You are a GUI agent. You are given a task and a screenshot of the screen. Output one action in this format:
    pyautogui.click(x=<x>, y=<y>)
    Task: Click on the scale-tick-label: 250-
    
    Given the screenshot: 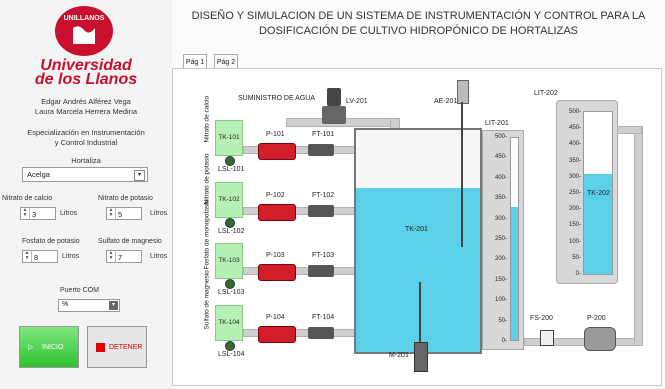 What is the action you would take?
    pyautogui.click(x=500, y=239)
    